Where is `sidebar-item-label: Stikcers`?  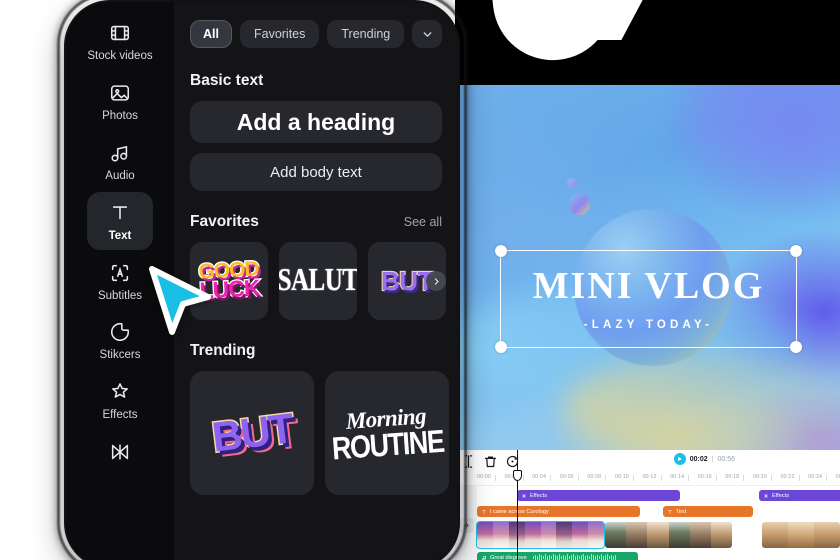 sidebar-item-label: Stikcers is located at coordinates (120, 355).